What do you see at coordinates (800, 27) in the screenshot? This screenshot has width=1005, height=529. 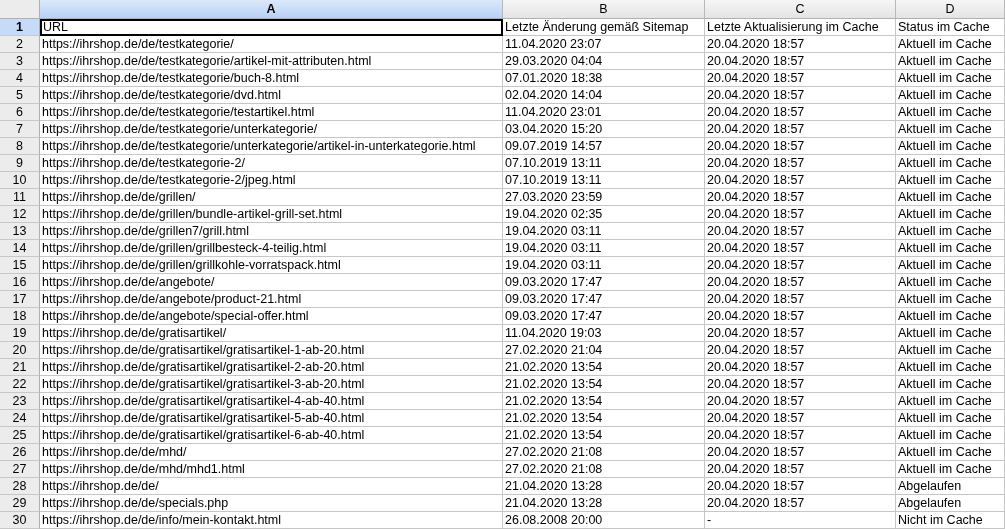 I see `table-cell: Letzte Aktualisierung im Cache` at bounding box center [800, 27].